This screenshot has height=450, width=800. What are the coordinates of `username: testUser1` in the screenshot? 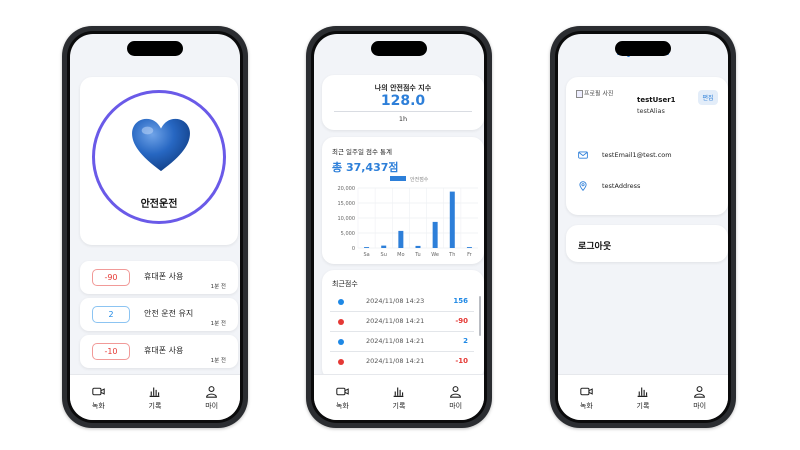 It's located at (656, 100).